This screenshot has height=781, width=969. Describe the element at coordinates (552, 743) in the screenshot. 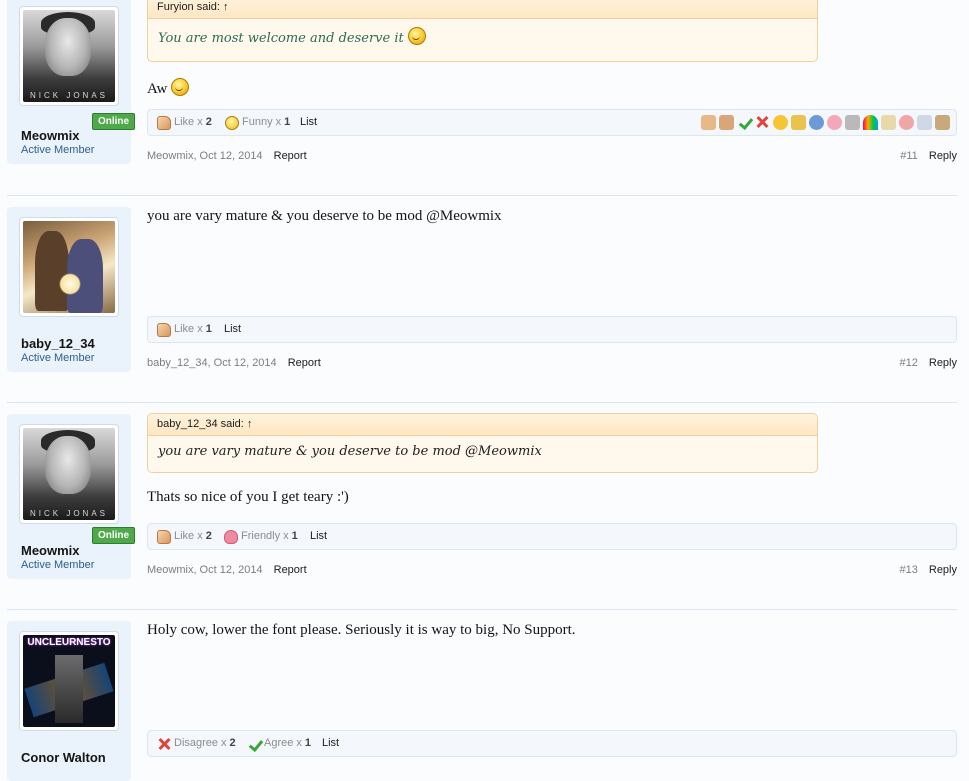

I see `ratings-bar: Disagree x 2 Agree x 1 List` at that location.